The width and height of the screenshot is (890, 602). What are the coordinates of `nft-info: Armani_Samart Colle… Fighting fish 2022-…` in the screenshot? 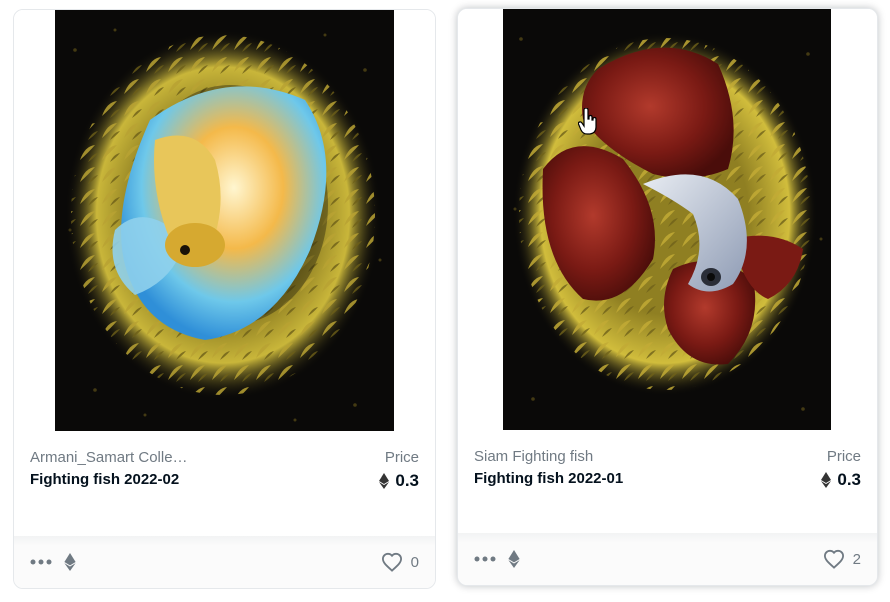 It's located at (224, 484).